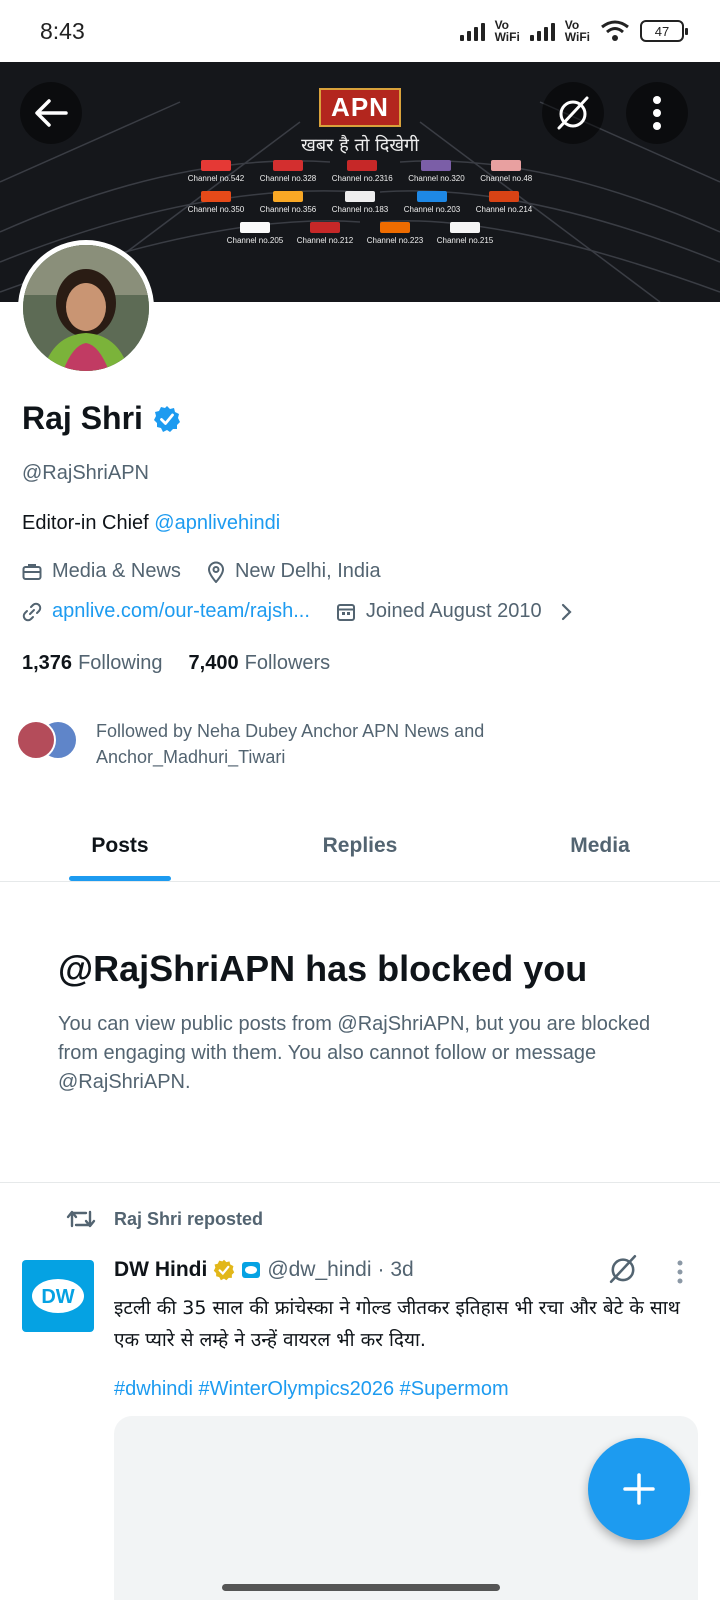 The width and height of the screenshot is (720, 1600). Describe the element at coordinates (360, 31) in the screenshot. I see `status-bar: 8:43 Vo WiFi Vo WiFi 47` at that location.